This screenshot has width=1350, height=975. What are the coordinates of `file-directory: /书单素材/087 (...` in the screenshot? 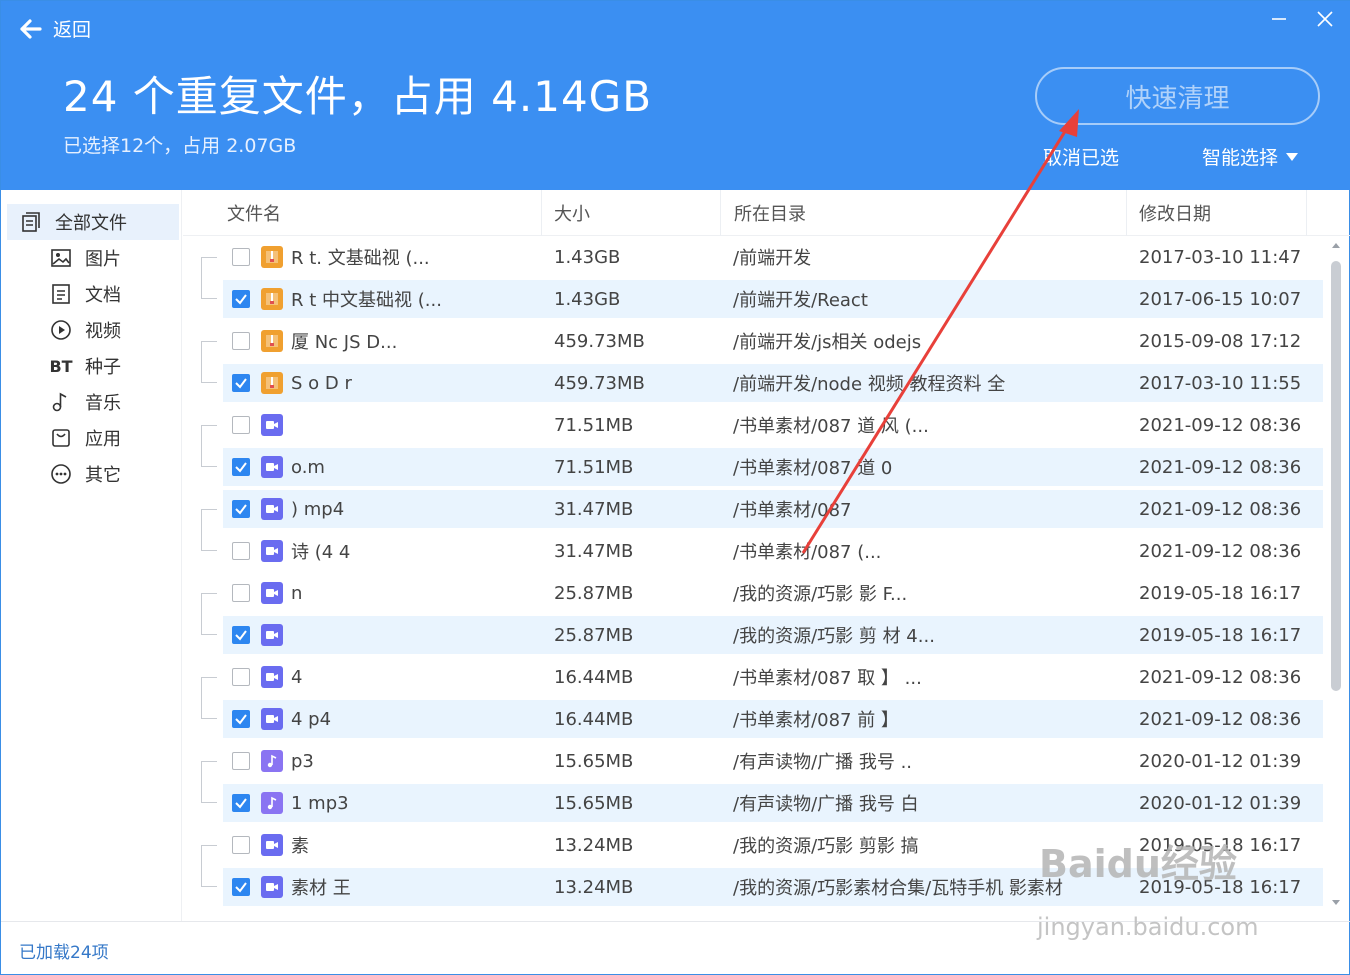 It's located at (807, 552).